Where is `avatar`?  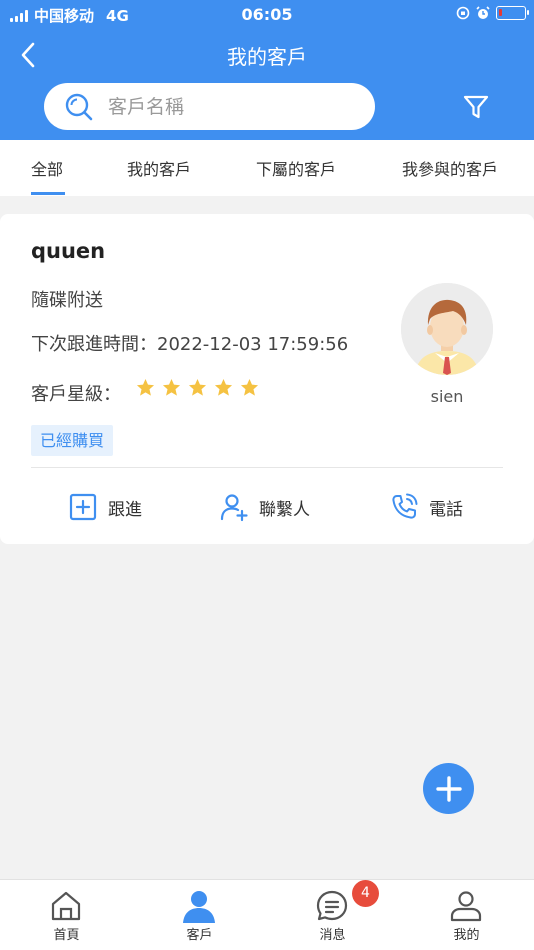 avatar is located at coordinates (447, 329).